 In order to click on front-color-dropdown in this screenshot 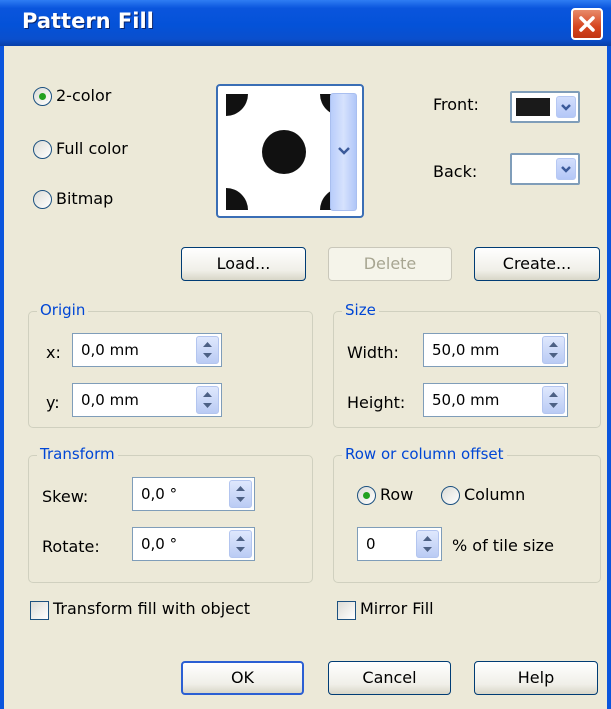, I will do `click(566, 107)`.